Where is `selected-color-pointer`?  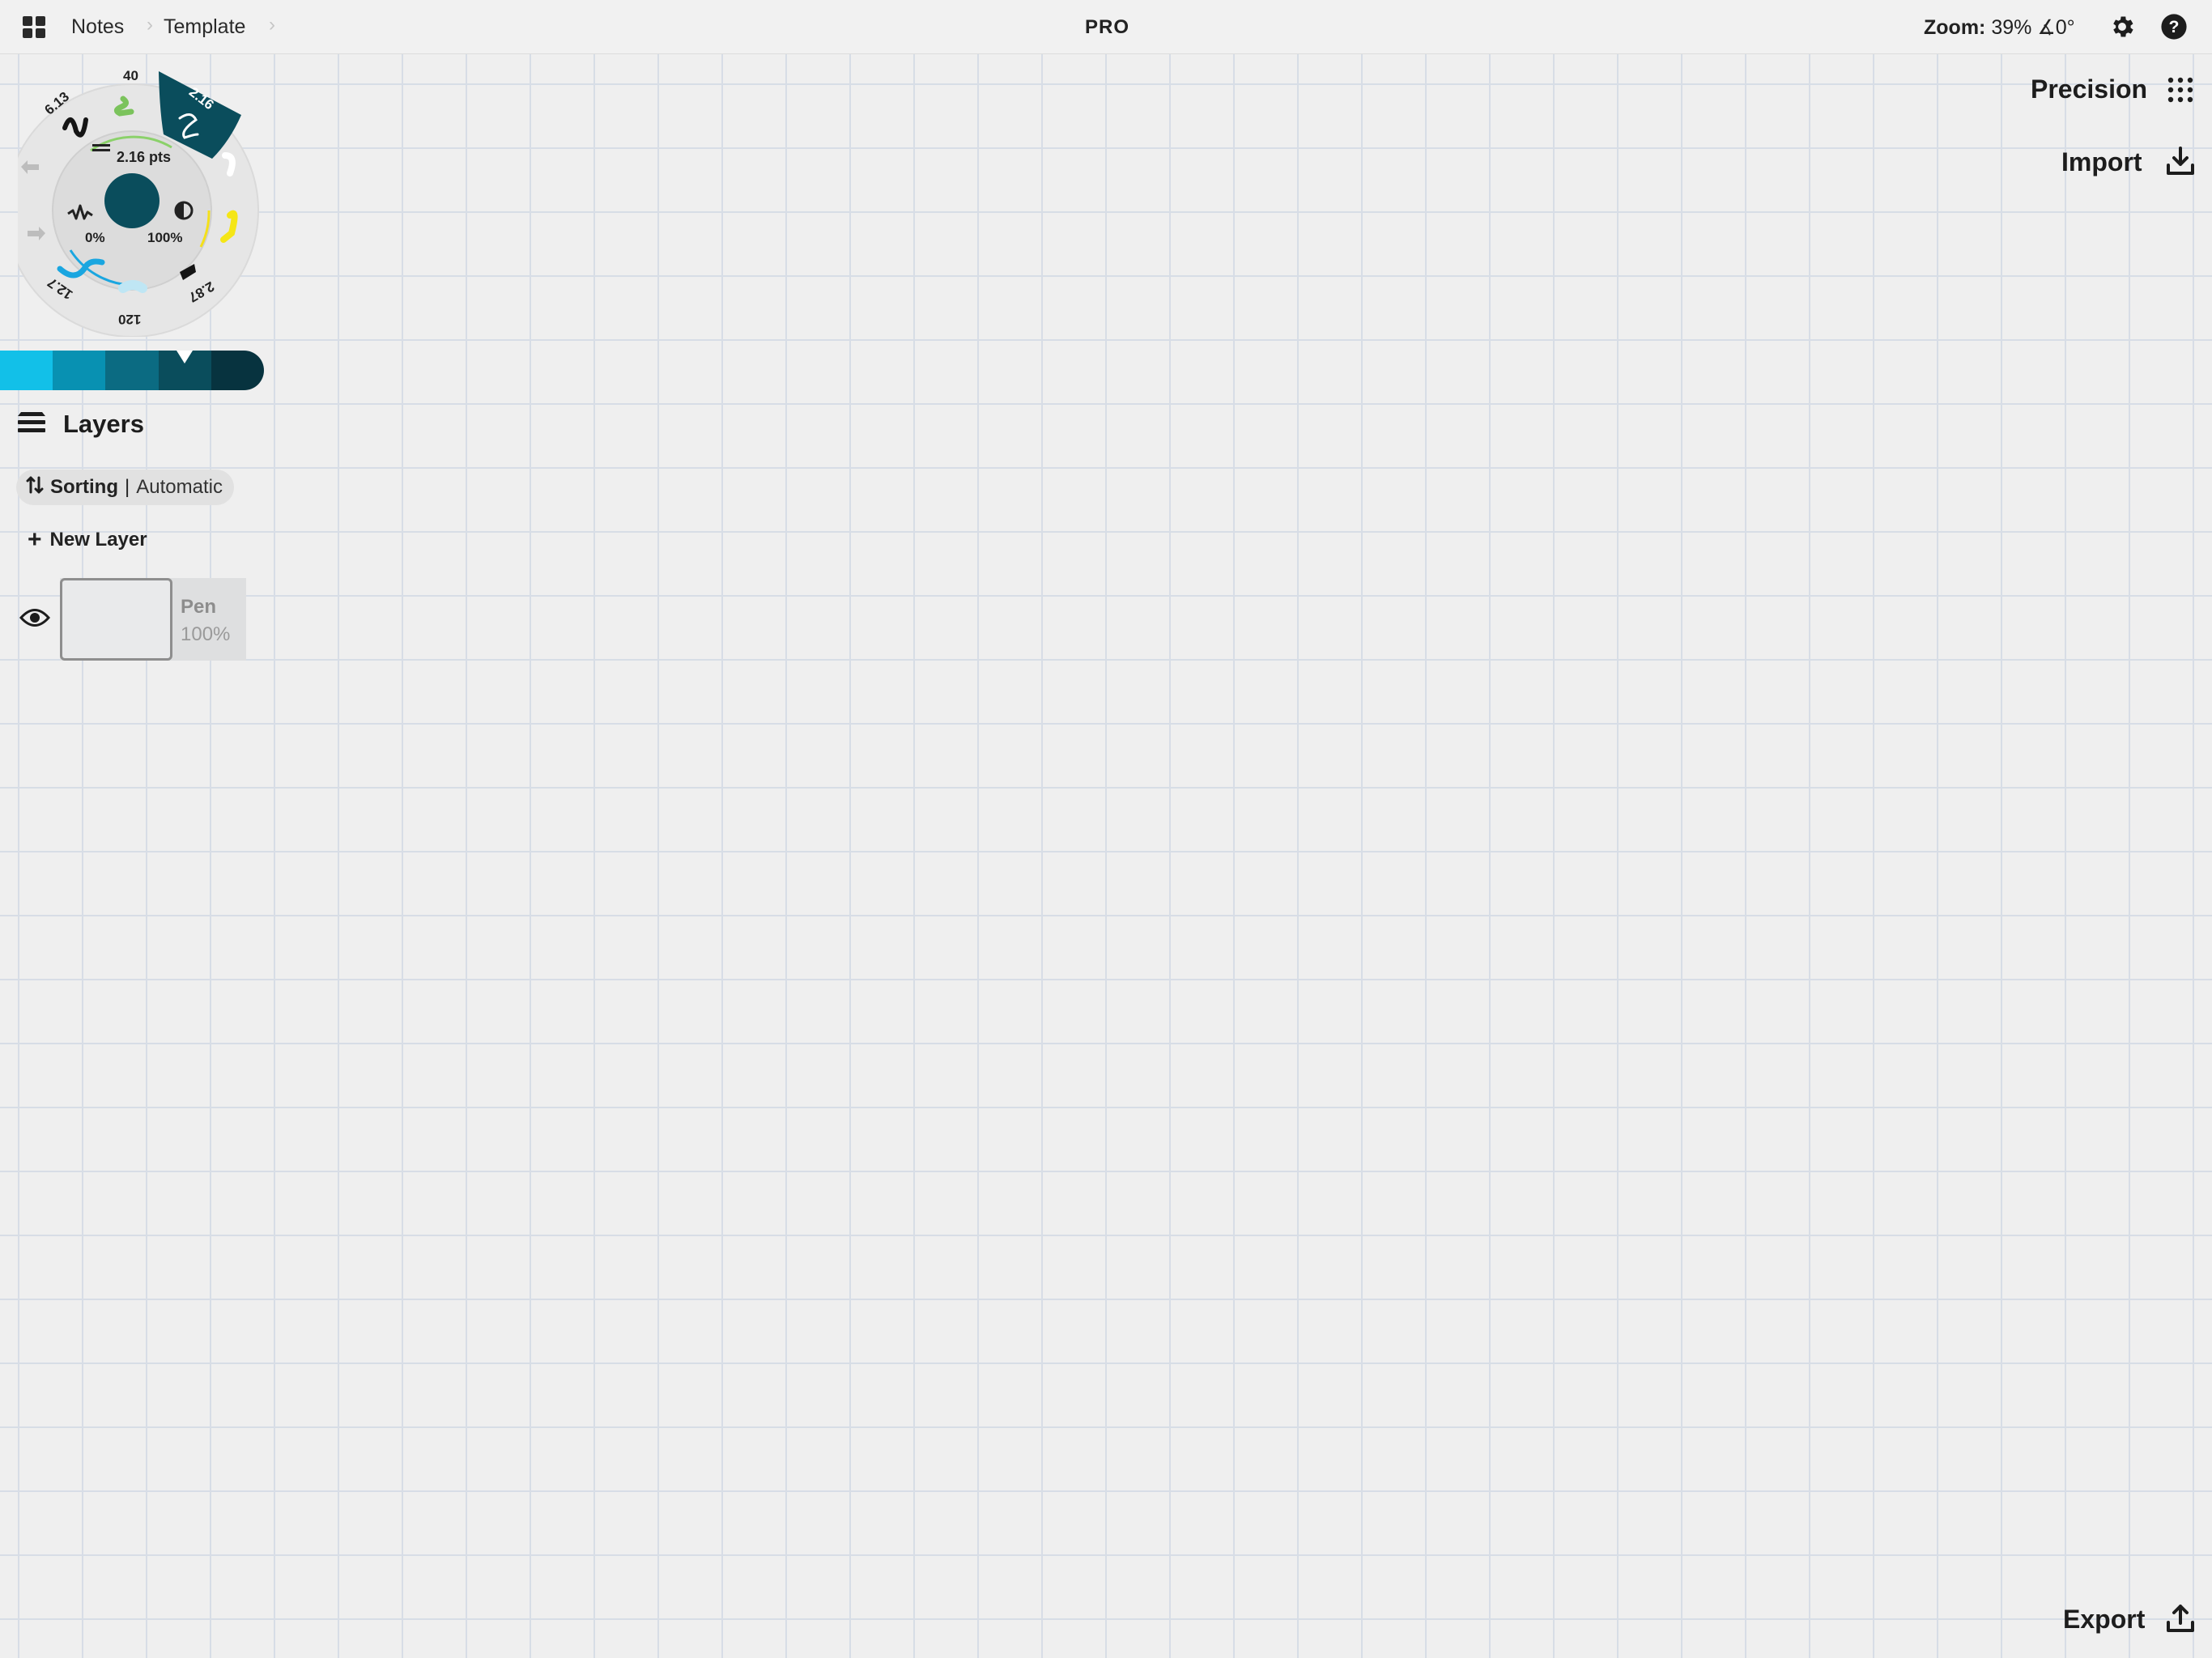
selected-color-pointer is located at coordinates (185, 357).